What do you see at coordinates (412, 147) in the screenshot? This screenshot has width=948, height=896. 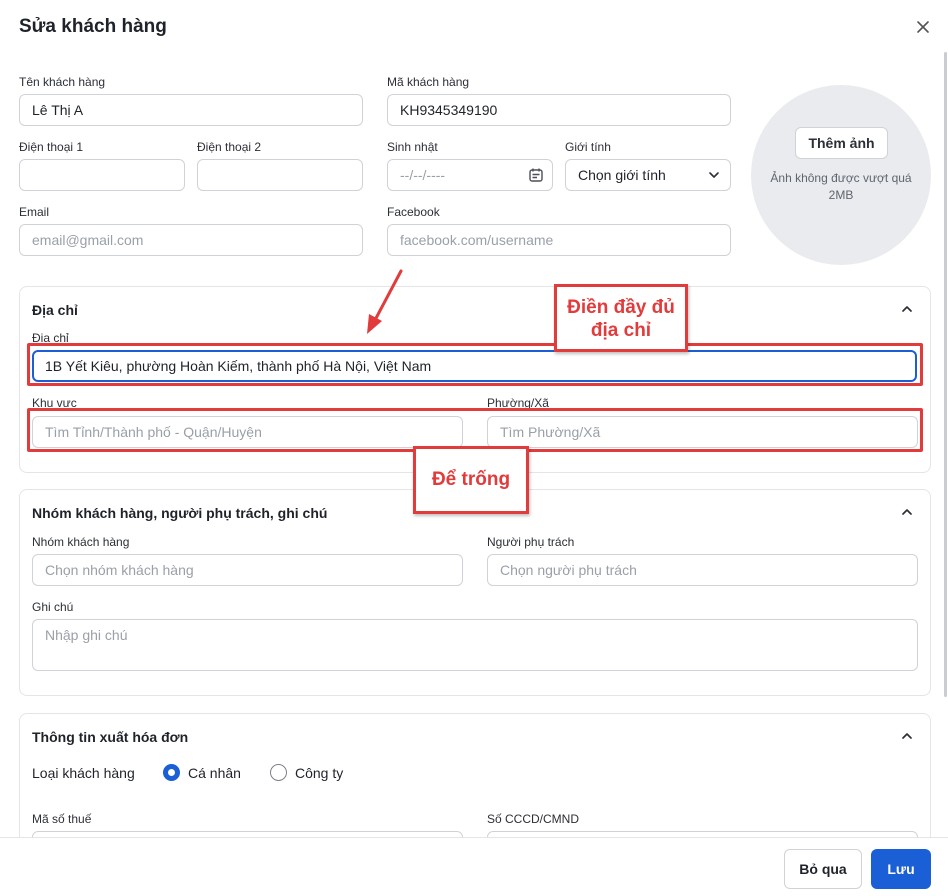 I see `birthday-label: Sinh nhật` at bounding box center [412, 147].